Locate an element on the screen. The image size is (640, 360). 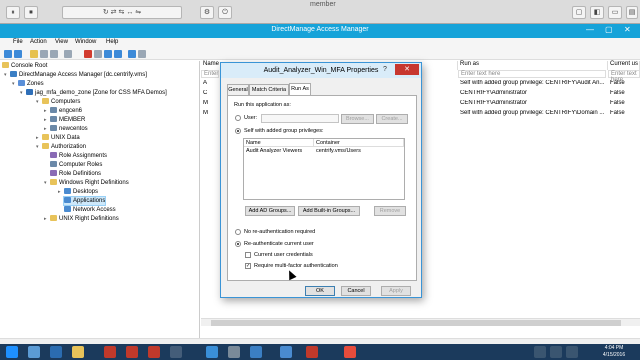
tree-node-network-access: Network Access is located at coordinates (90, 210).